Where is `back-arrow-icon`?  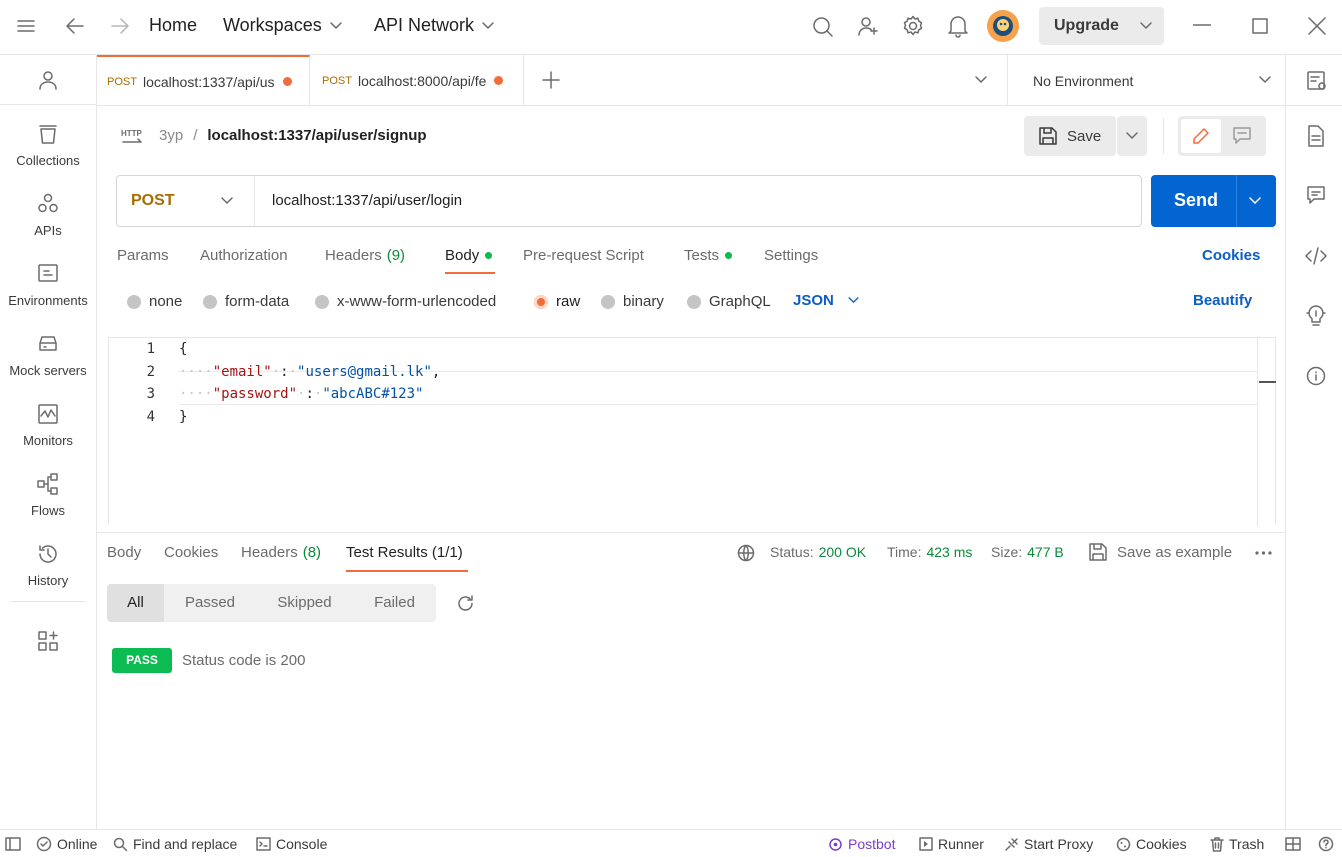
back-arrow-icon is located at coordinates (75, 26).